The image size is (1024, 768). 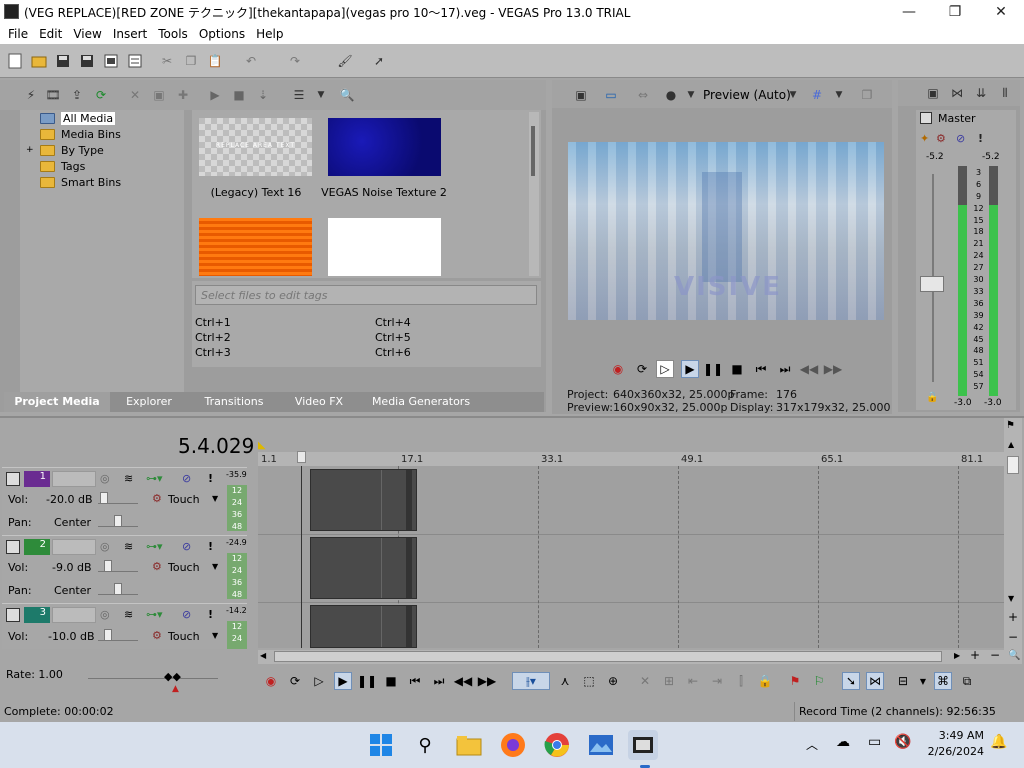 I want to click on scroll-left-icon: ◀, so click(x=263, y=655).